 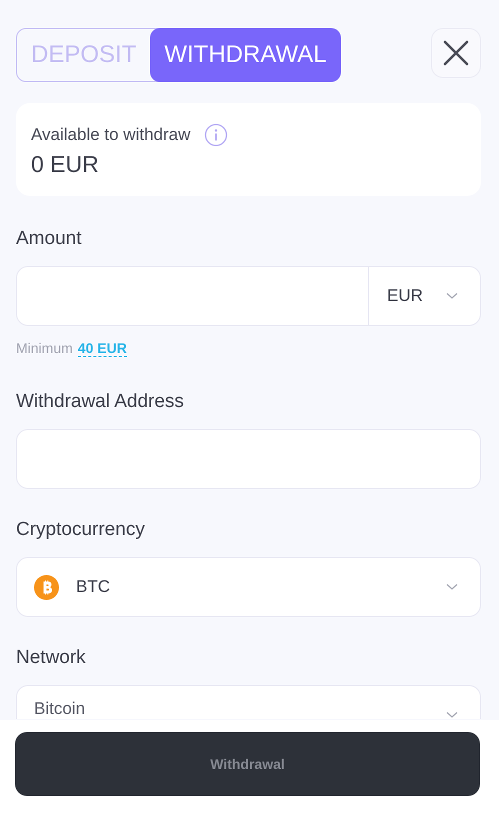 What do you see at coordinates (51, 658) in the screenshot?
I see `network-label: Network` at bounding box center [51, 658].